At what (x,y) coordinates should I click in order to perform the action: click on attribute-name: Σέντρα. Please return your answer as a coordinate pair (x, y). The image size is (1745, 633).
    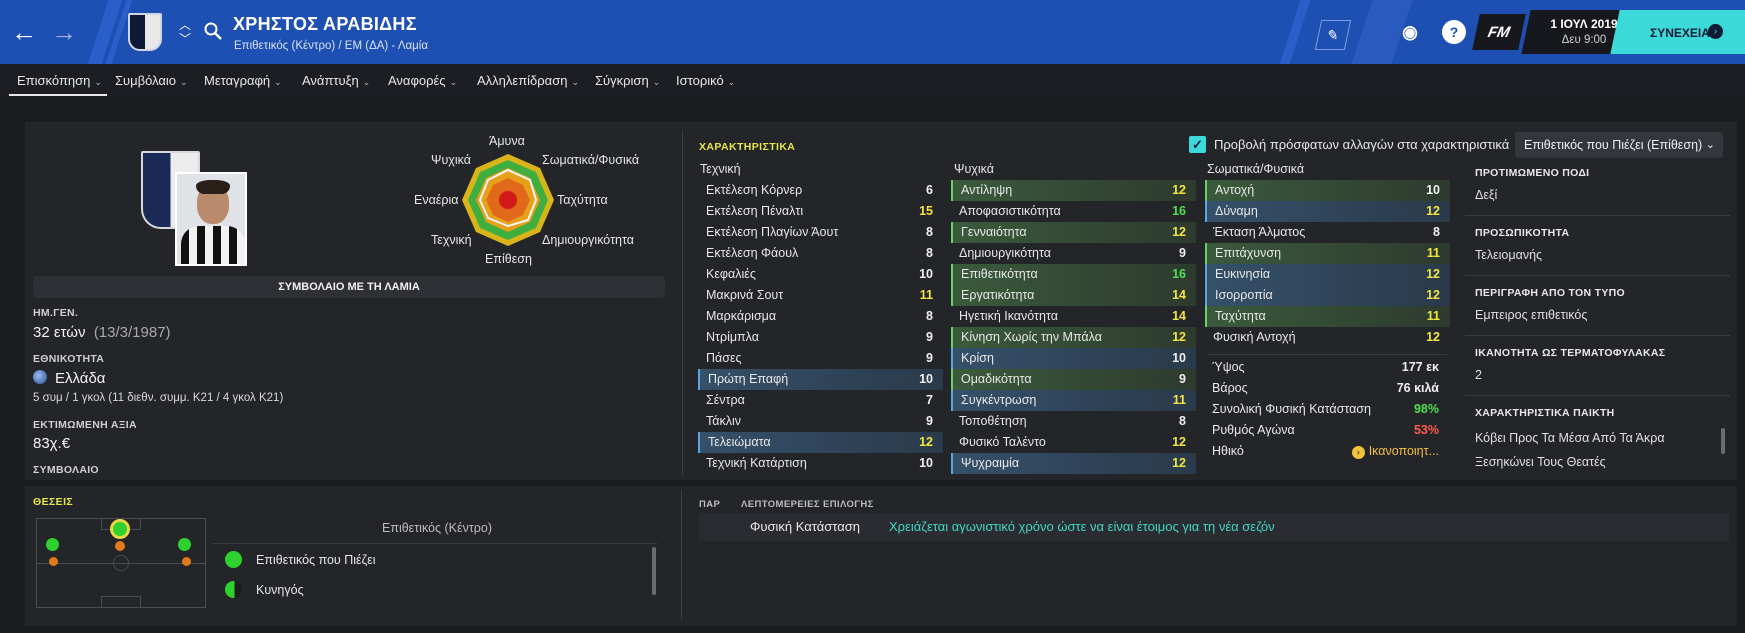
    Looking at the image, I should click on (725, 400).